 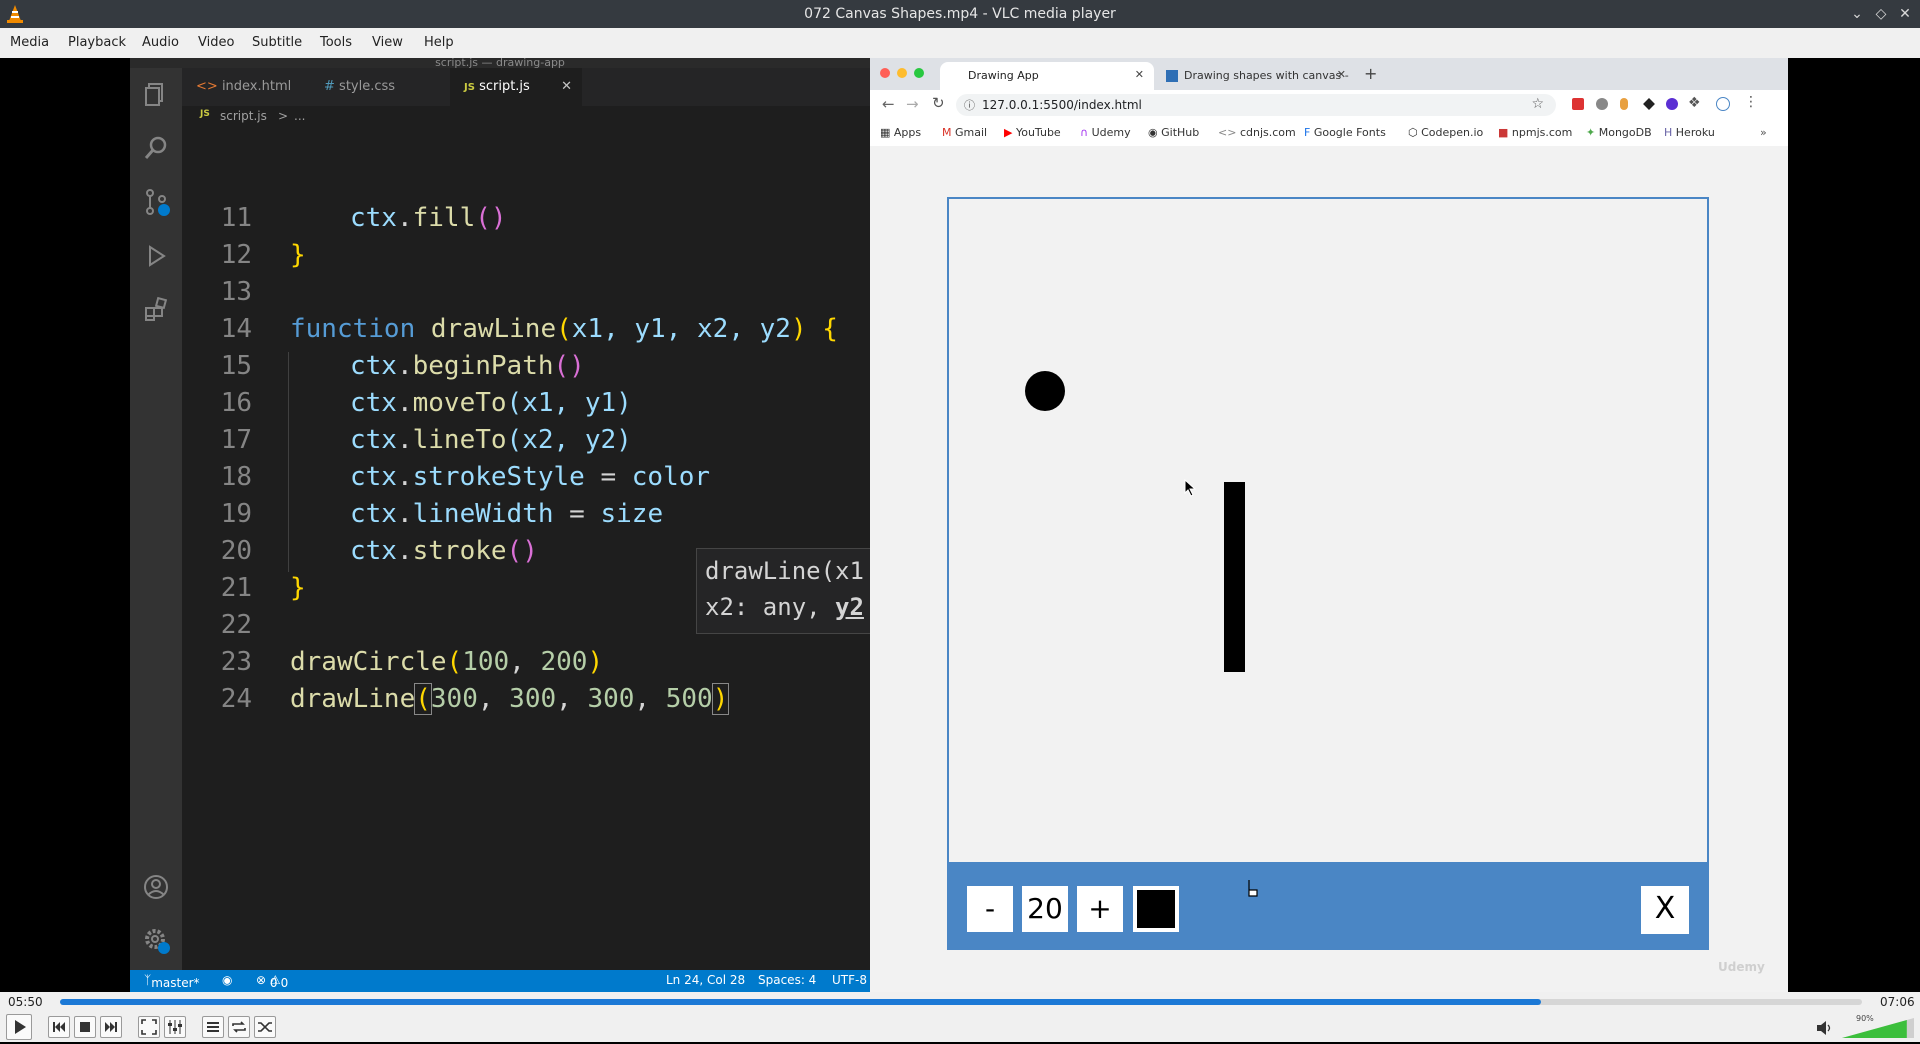 I want to click on decrease-size-button: -, so click(x=990, y=909).